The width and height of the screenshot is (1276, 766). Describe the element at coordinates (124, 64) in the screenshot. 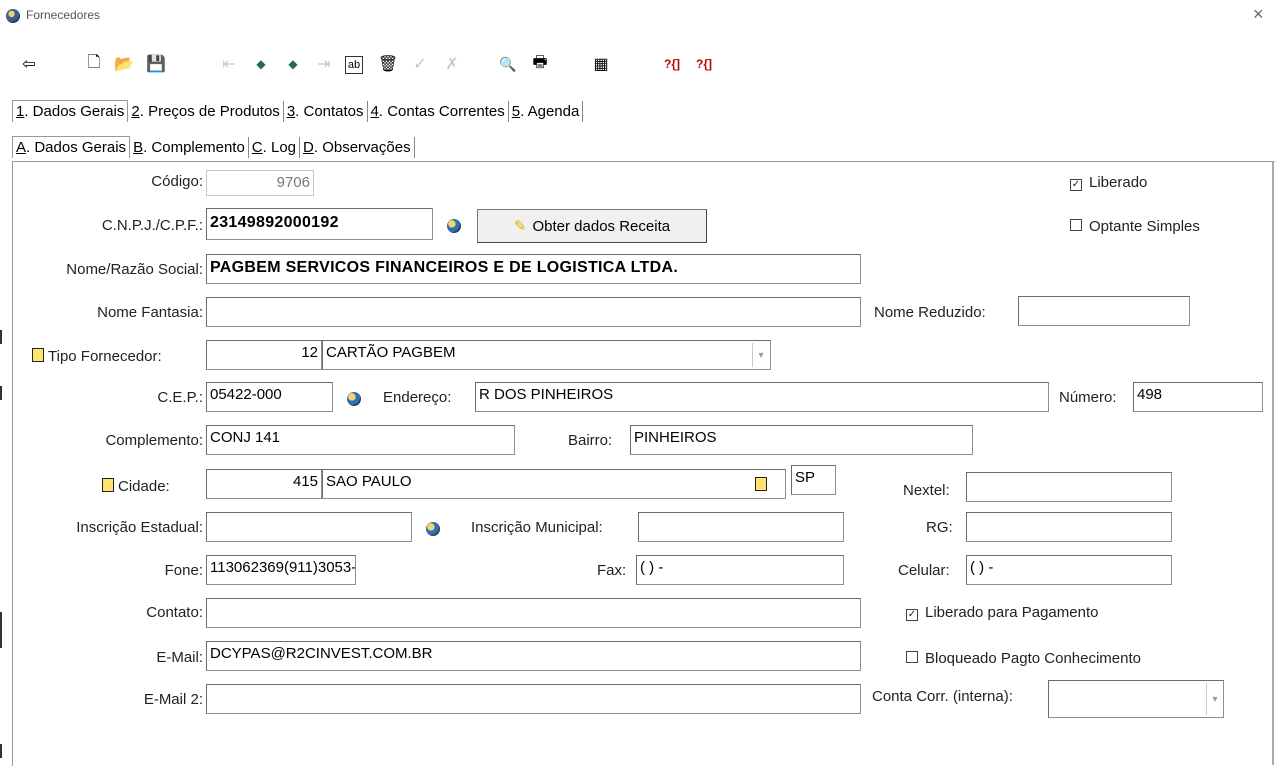

I see `open-icon: 📂` at that location.